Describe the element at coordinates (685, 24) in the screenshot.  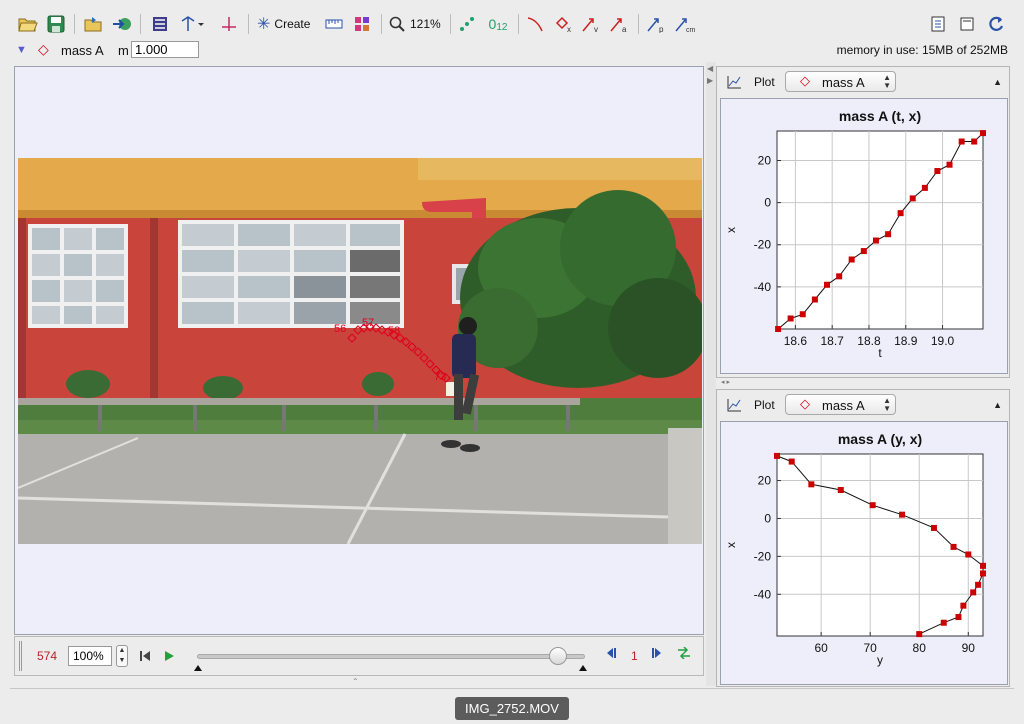
I see `center-of-mass-icon: cm` at that location.